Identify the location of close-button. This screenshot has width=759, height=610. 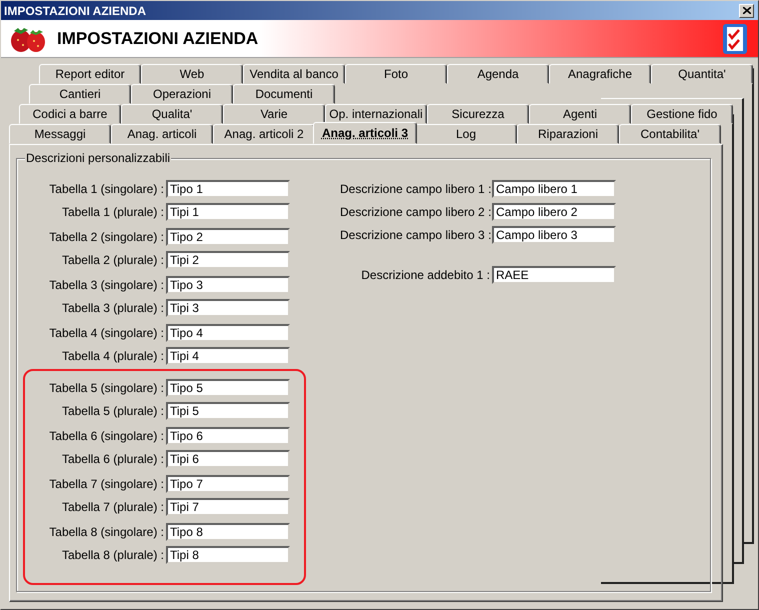
(746, 11).